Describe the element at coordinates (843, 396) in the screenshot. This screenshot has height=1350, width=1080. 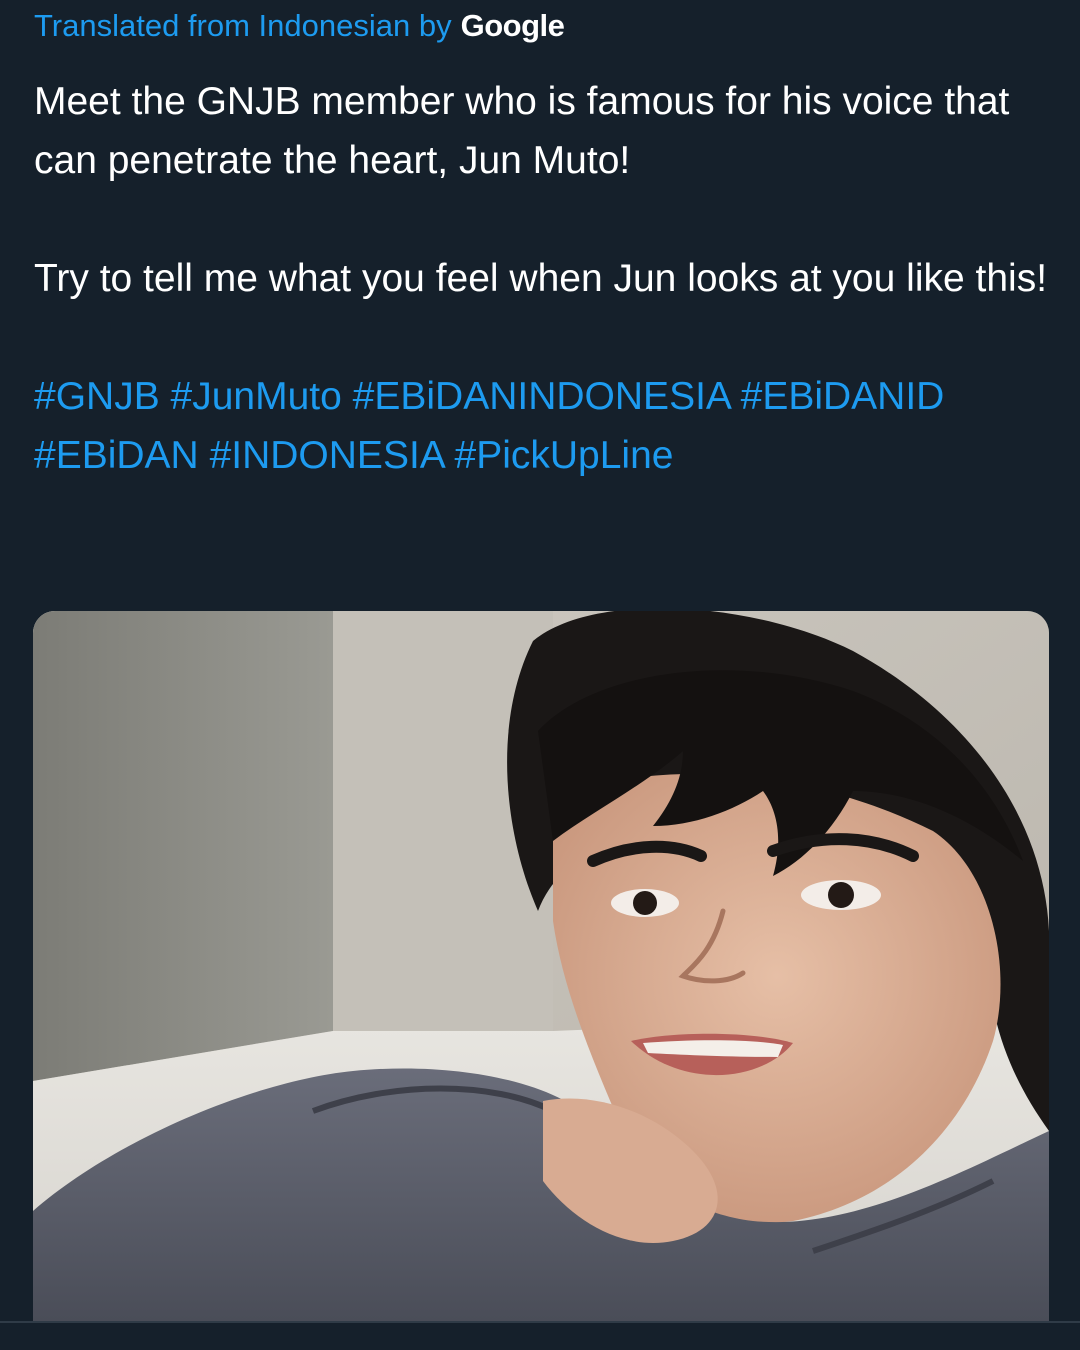
I see `hashtag-link: #EBiDANID` at that location.